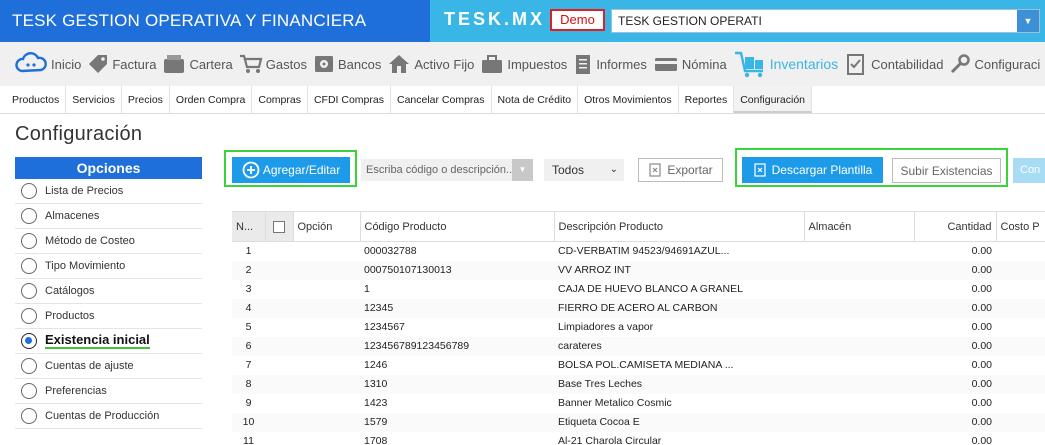 This screenshot has width=1045, height=445. I want to click on table-row: 5 1234567 Limpiadores a vapor 0.00, so click(638, 327).